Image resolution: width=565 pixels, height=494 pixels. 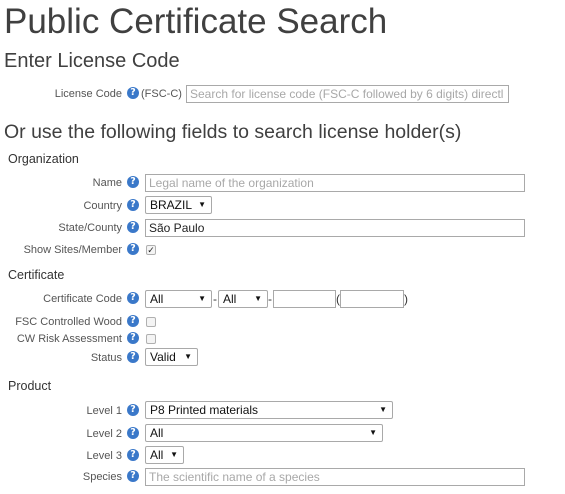 I want to click on level3-select: All ▼, so click(x=164, y=455).